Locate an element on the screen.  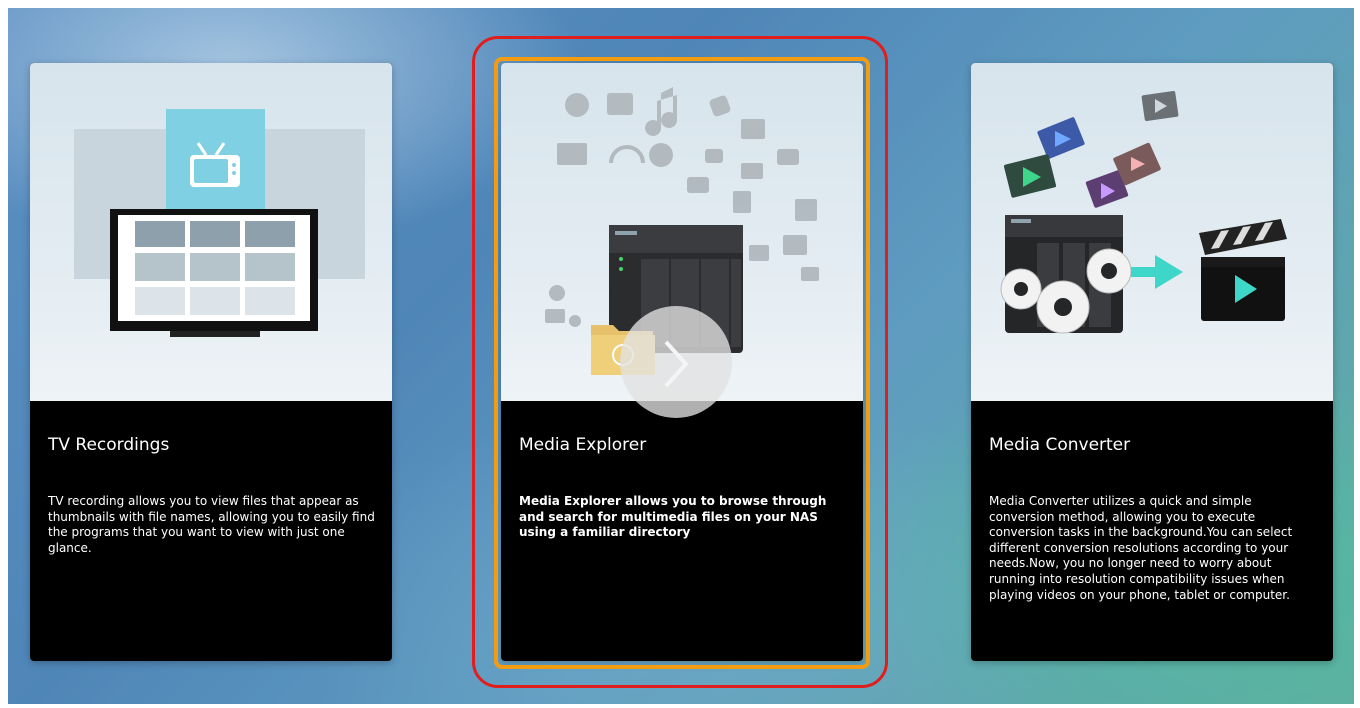
card-title: Media Converter is located at coordinates (1060, 445).